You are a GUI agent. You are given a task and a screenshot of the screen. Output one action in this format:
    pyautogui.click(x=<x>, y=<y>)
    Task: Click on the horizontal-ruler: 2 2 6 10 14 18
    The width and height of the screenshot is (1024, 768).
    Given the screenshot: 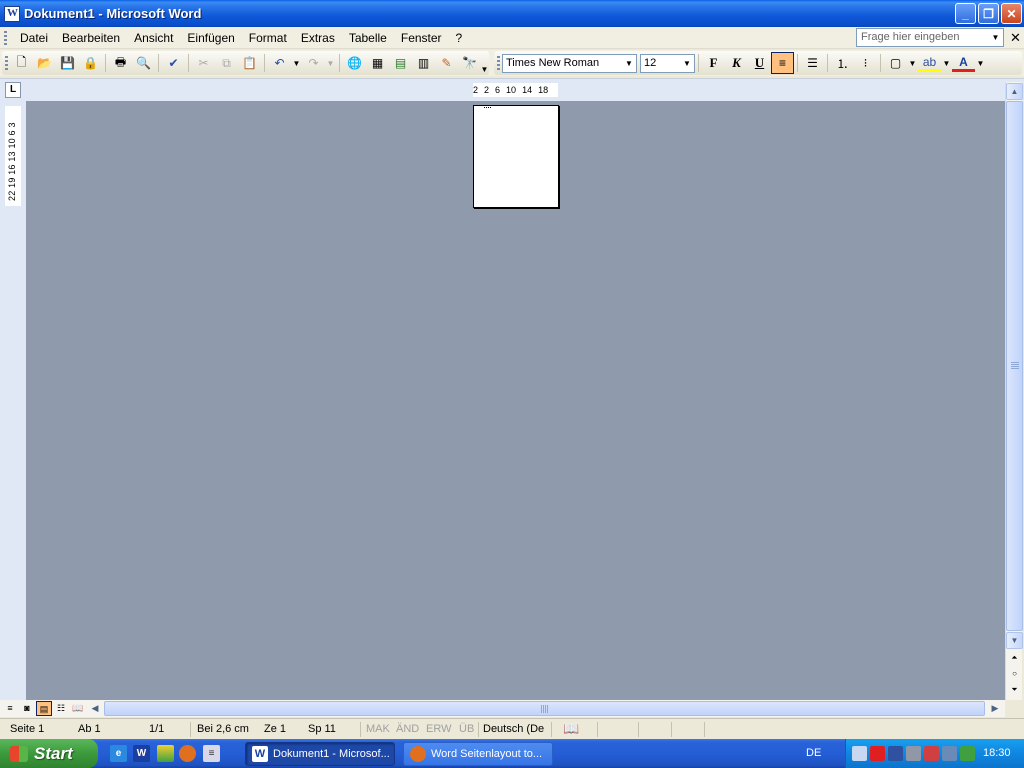 What is the action you would take?
    pyautogui.click(x=515, y=90)
    